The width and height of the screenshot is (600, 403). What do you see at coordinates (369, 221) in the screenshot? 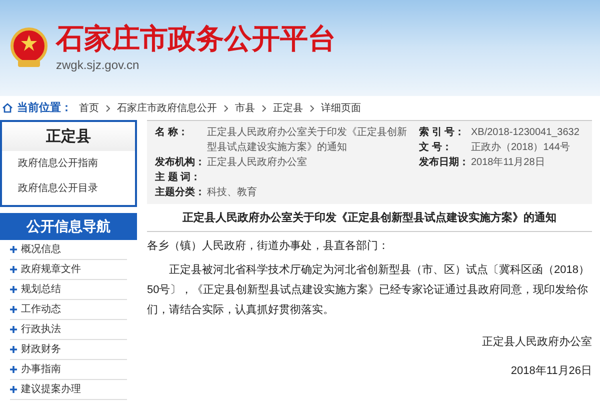
I see `article-title: 正定县人民政府办公室关于印发《正定县创新型县试点建设实施方案》的通知` at bounding box center [369, 221].